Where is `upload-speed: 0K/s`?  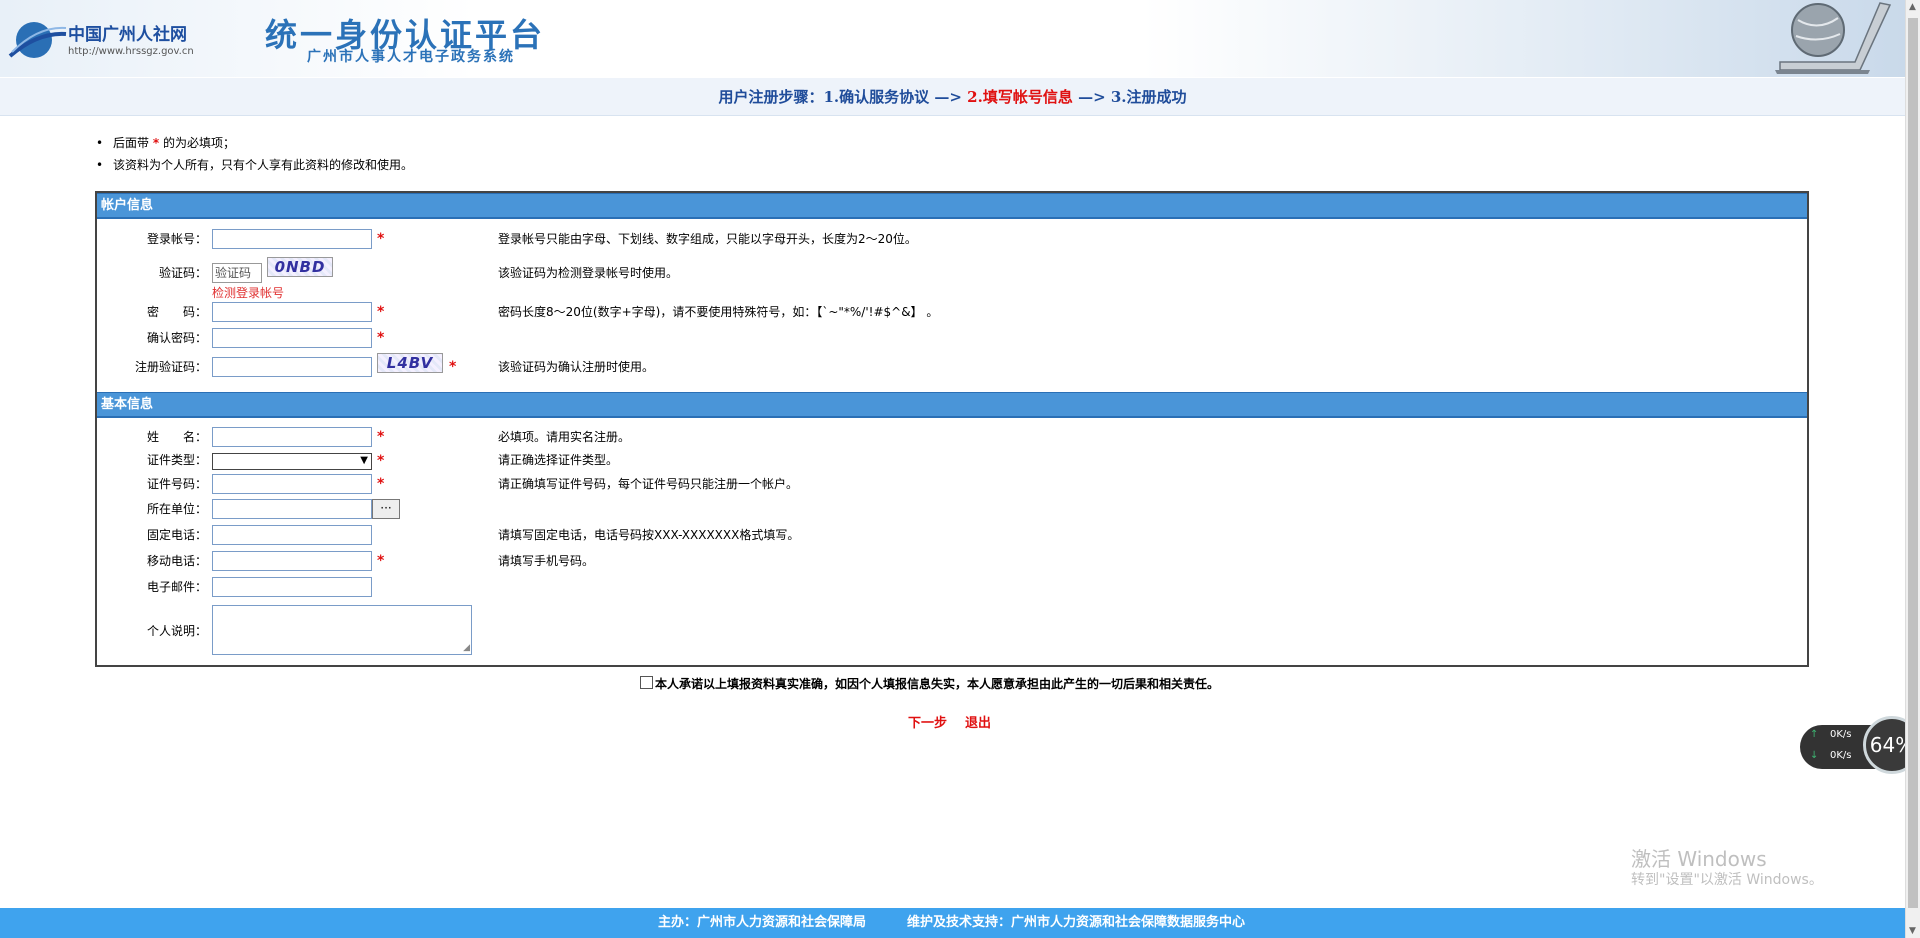
upload-speed: 0K/s is located at coordinates (1841, 734).